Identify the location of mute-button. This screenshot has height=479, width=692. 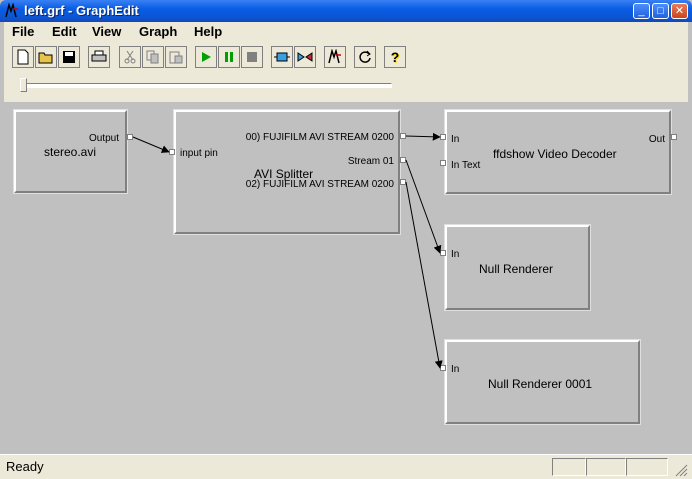
(335, 57).